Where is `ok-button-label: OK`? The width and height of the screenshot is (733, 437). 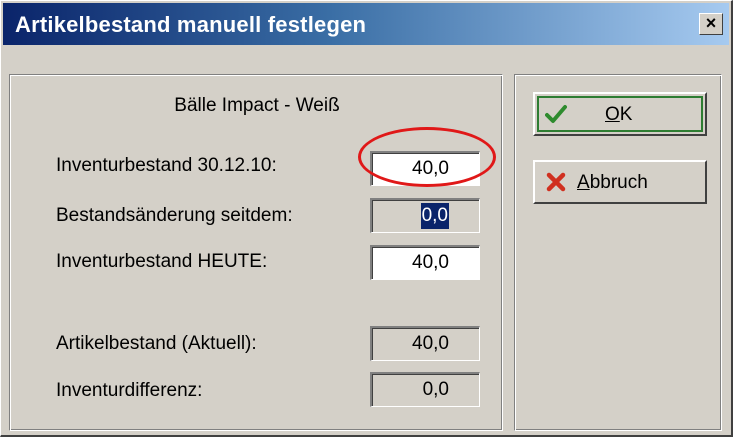
ok-button-label: OK is located at coordinates (619, 114).